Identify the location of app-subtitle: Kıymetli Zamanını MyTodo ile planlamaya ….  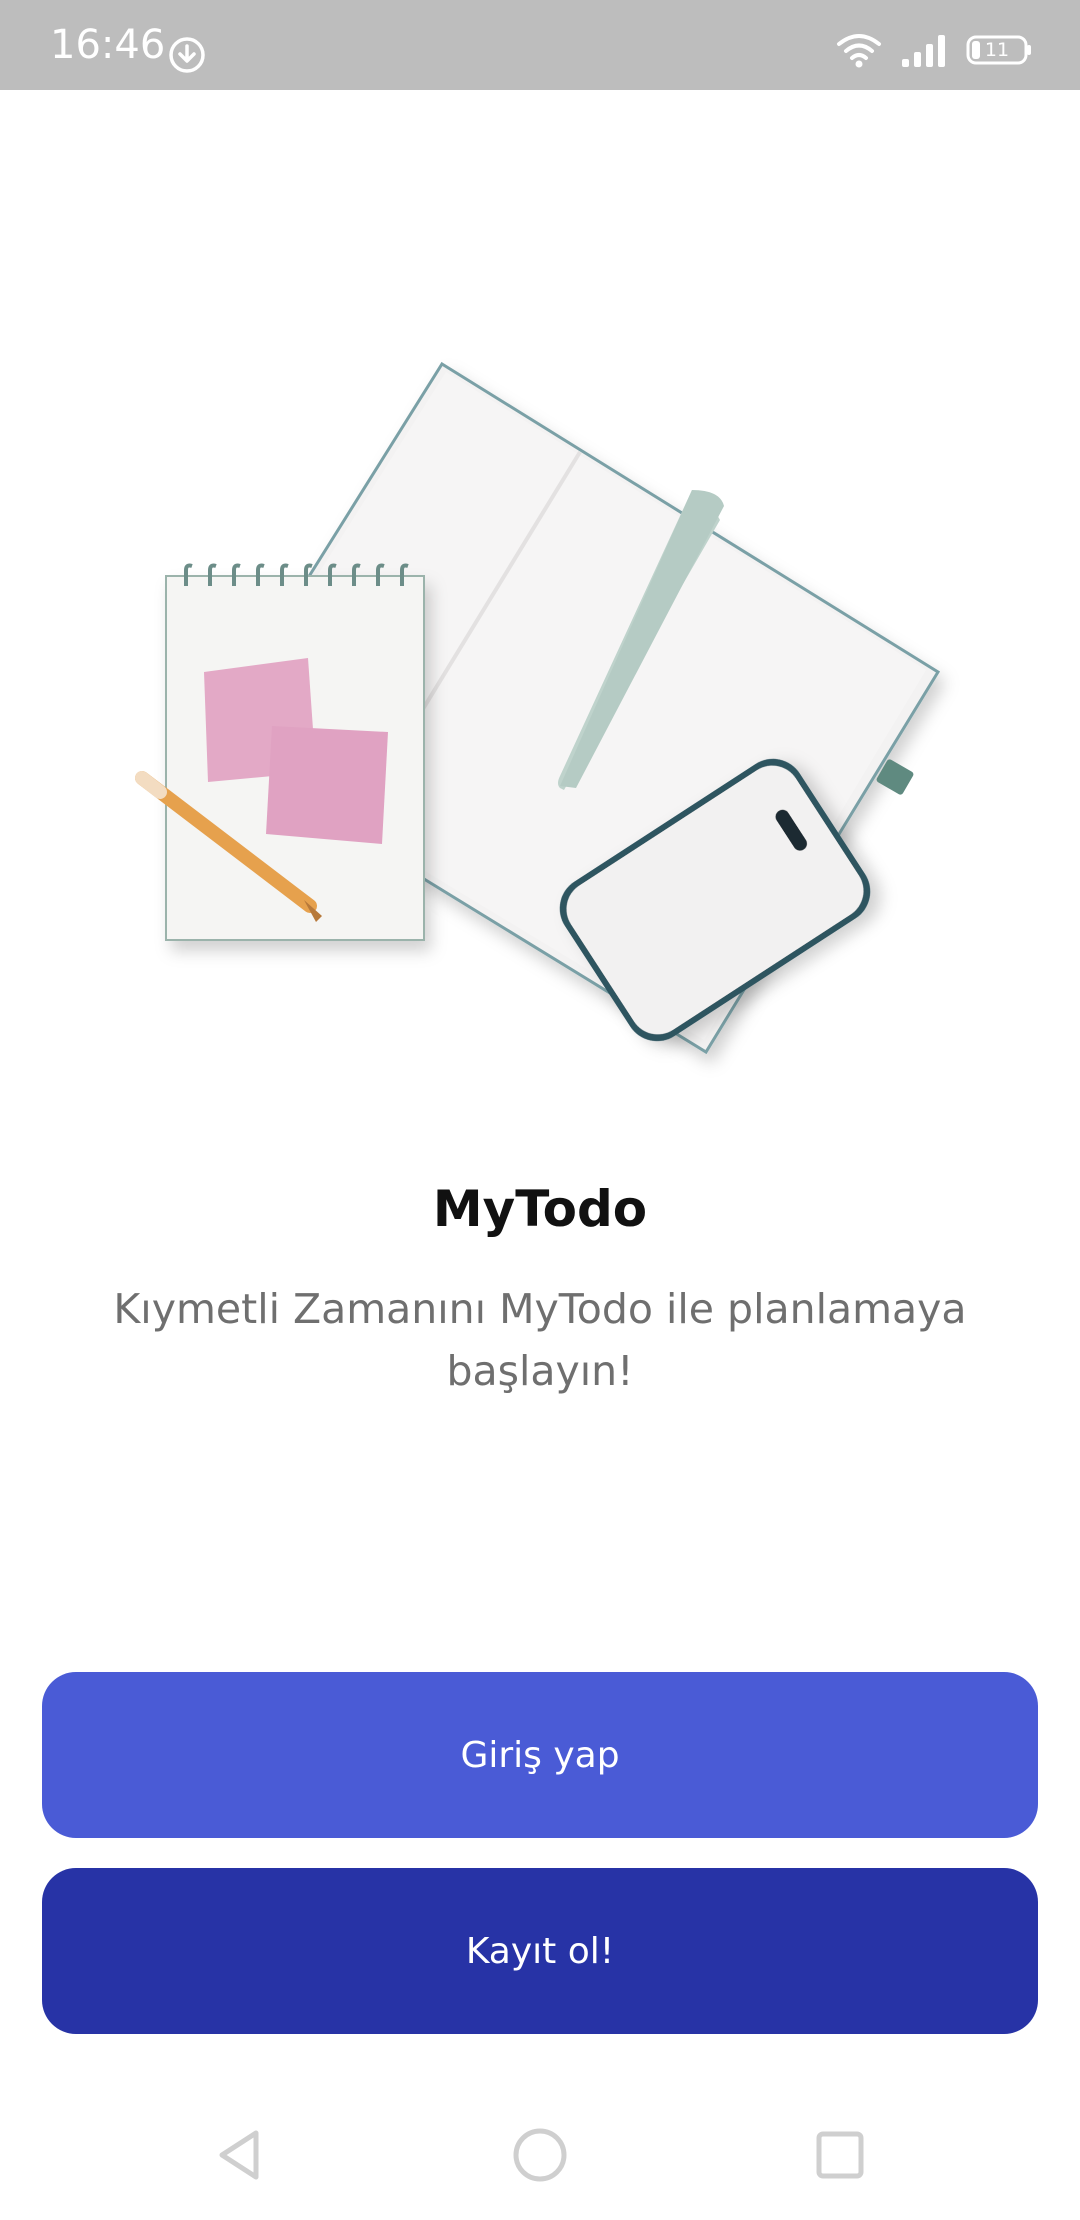
(540, 1340).